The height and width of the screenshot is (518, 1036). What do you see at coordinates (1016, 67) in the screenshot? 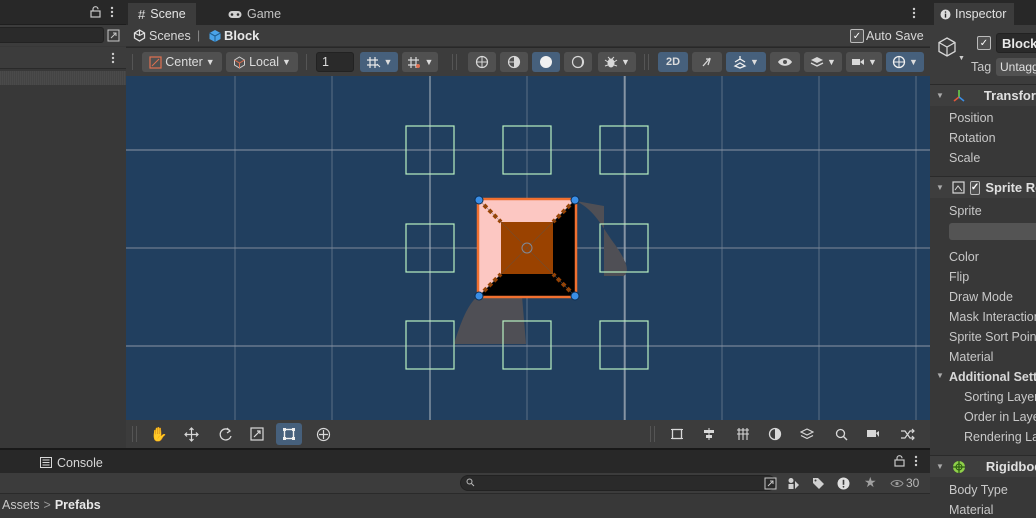
I see `tag-dropdown: Untagged` at bounding box center [1016, 67].